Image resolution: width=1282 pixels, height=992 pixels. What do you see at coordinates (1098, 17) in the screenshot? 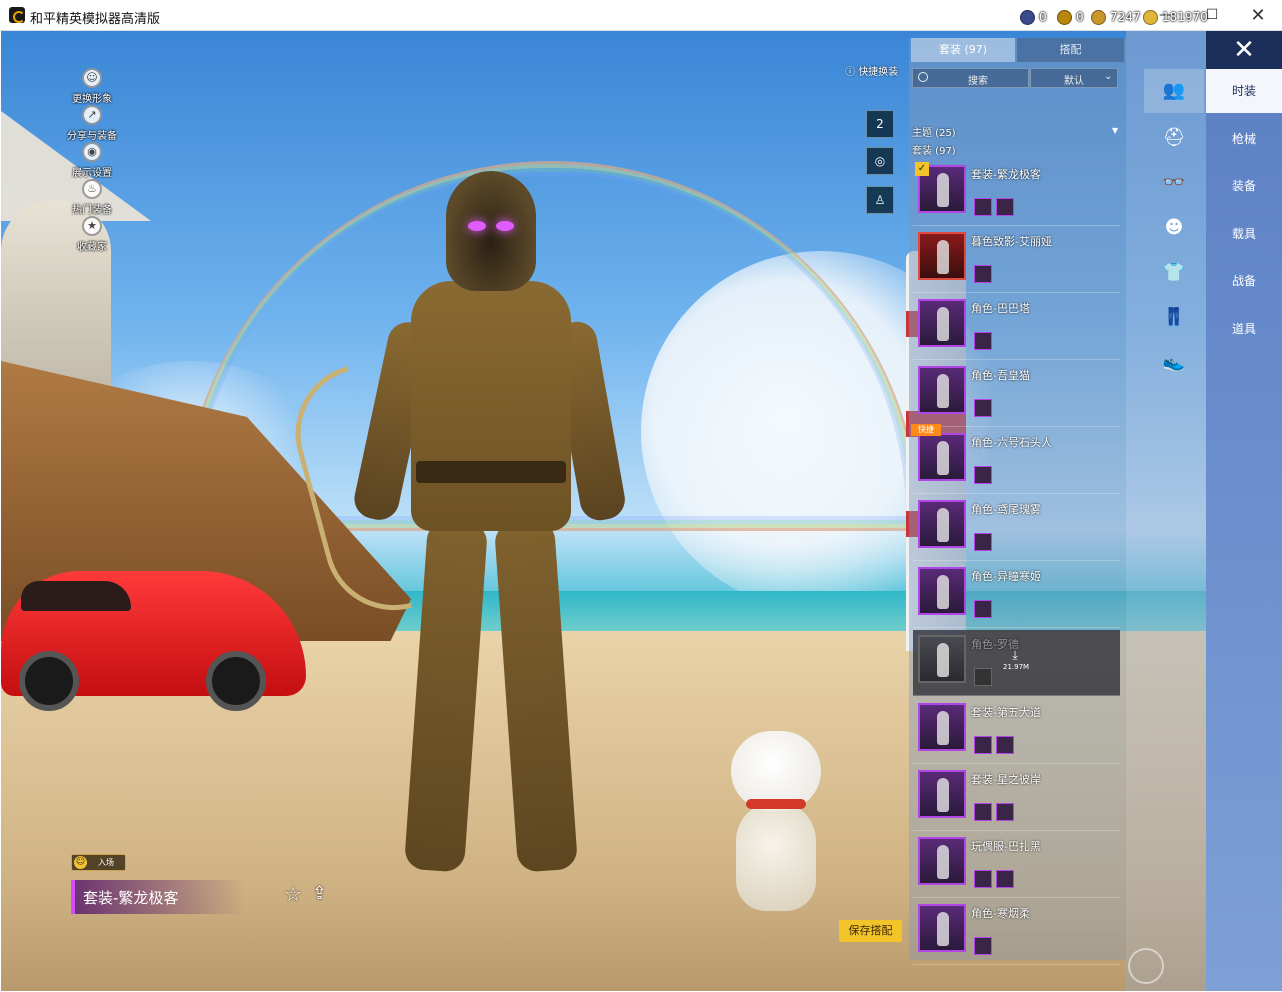
I see `coupon-icon` at bounding box center [1098, 17].